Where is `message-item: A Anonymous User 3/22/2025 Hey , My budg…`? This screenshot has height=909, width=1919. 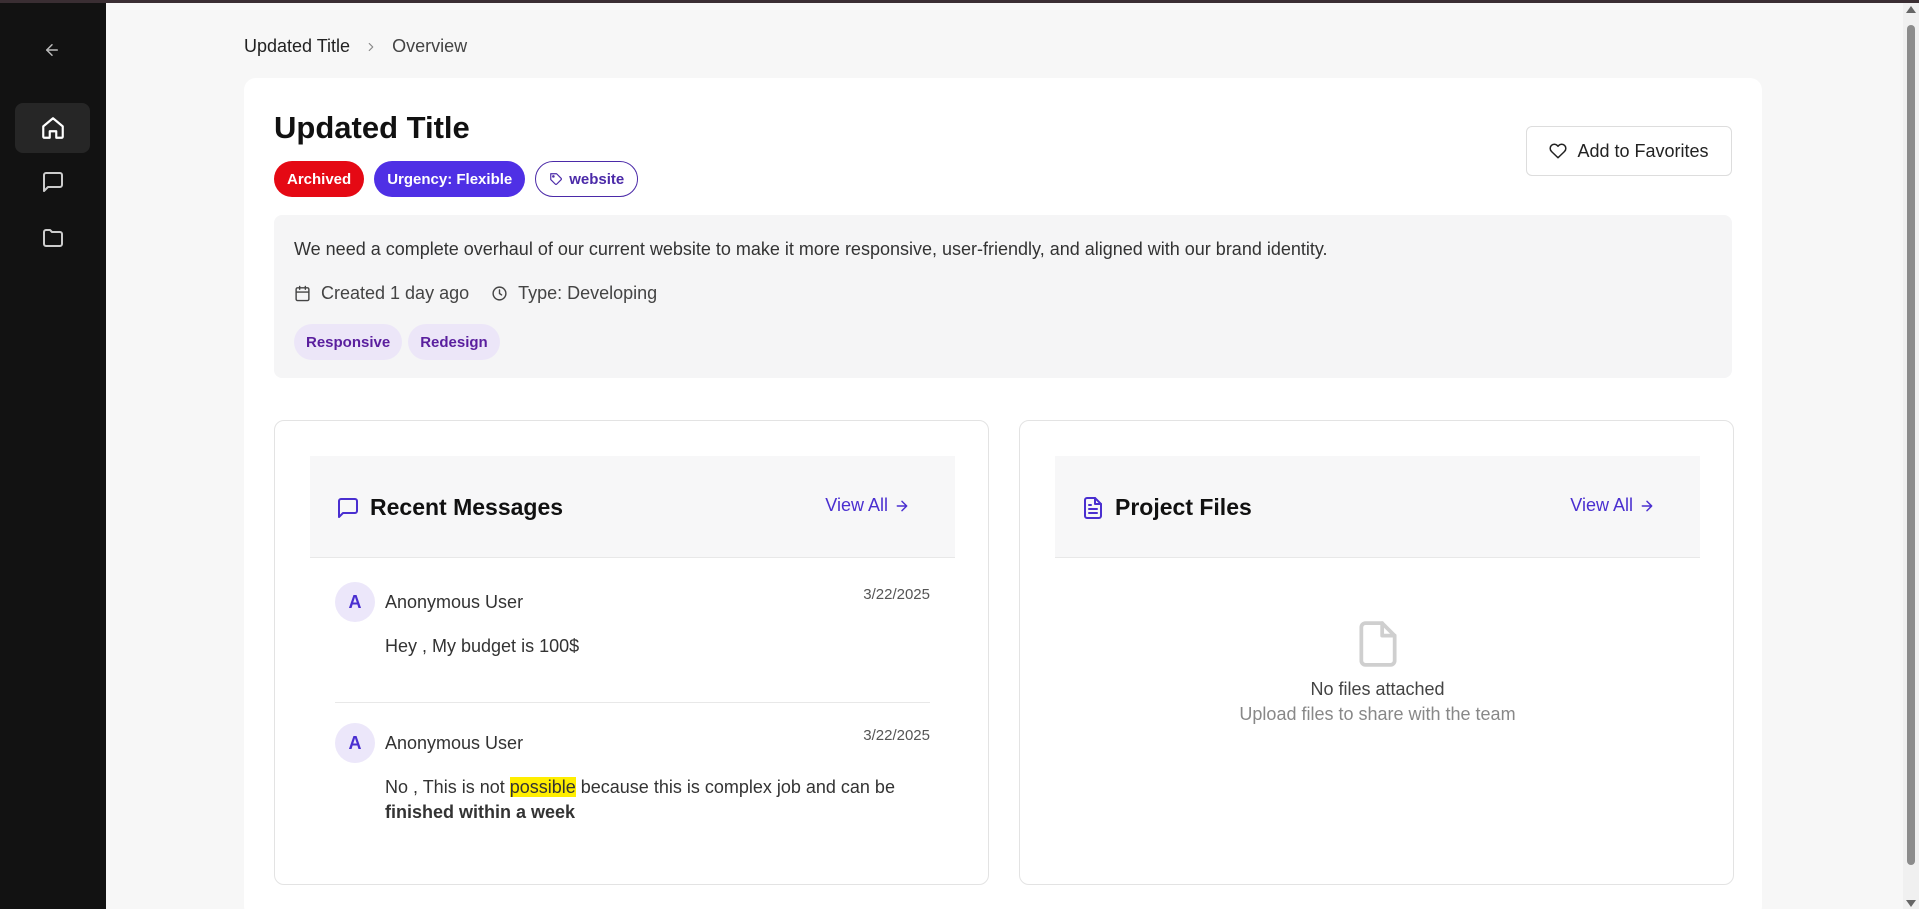
message-item: A Anonymous User 3/22/2025 Hey , My budg… is located at coordinates (632, 632).